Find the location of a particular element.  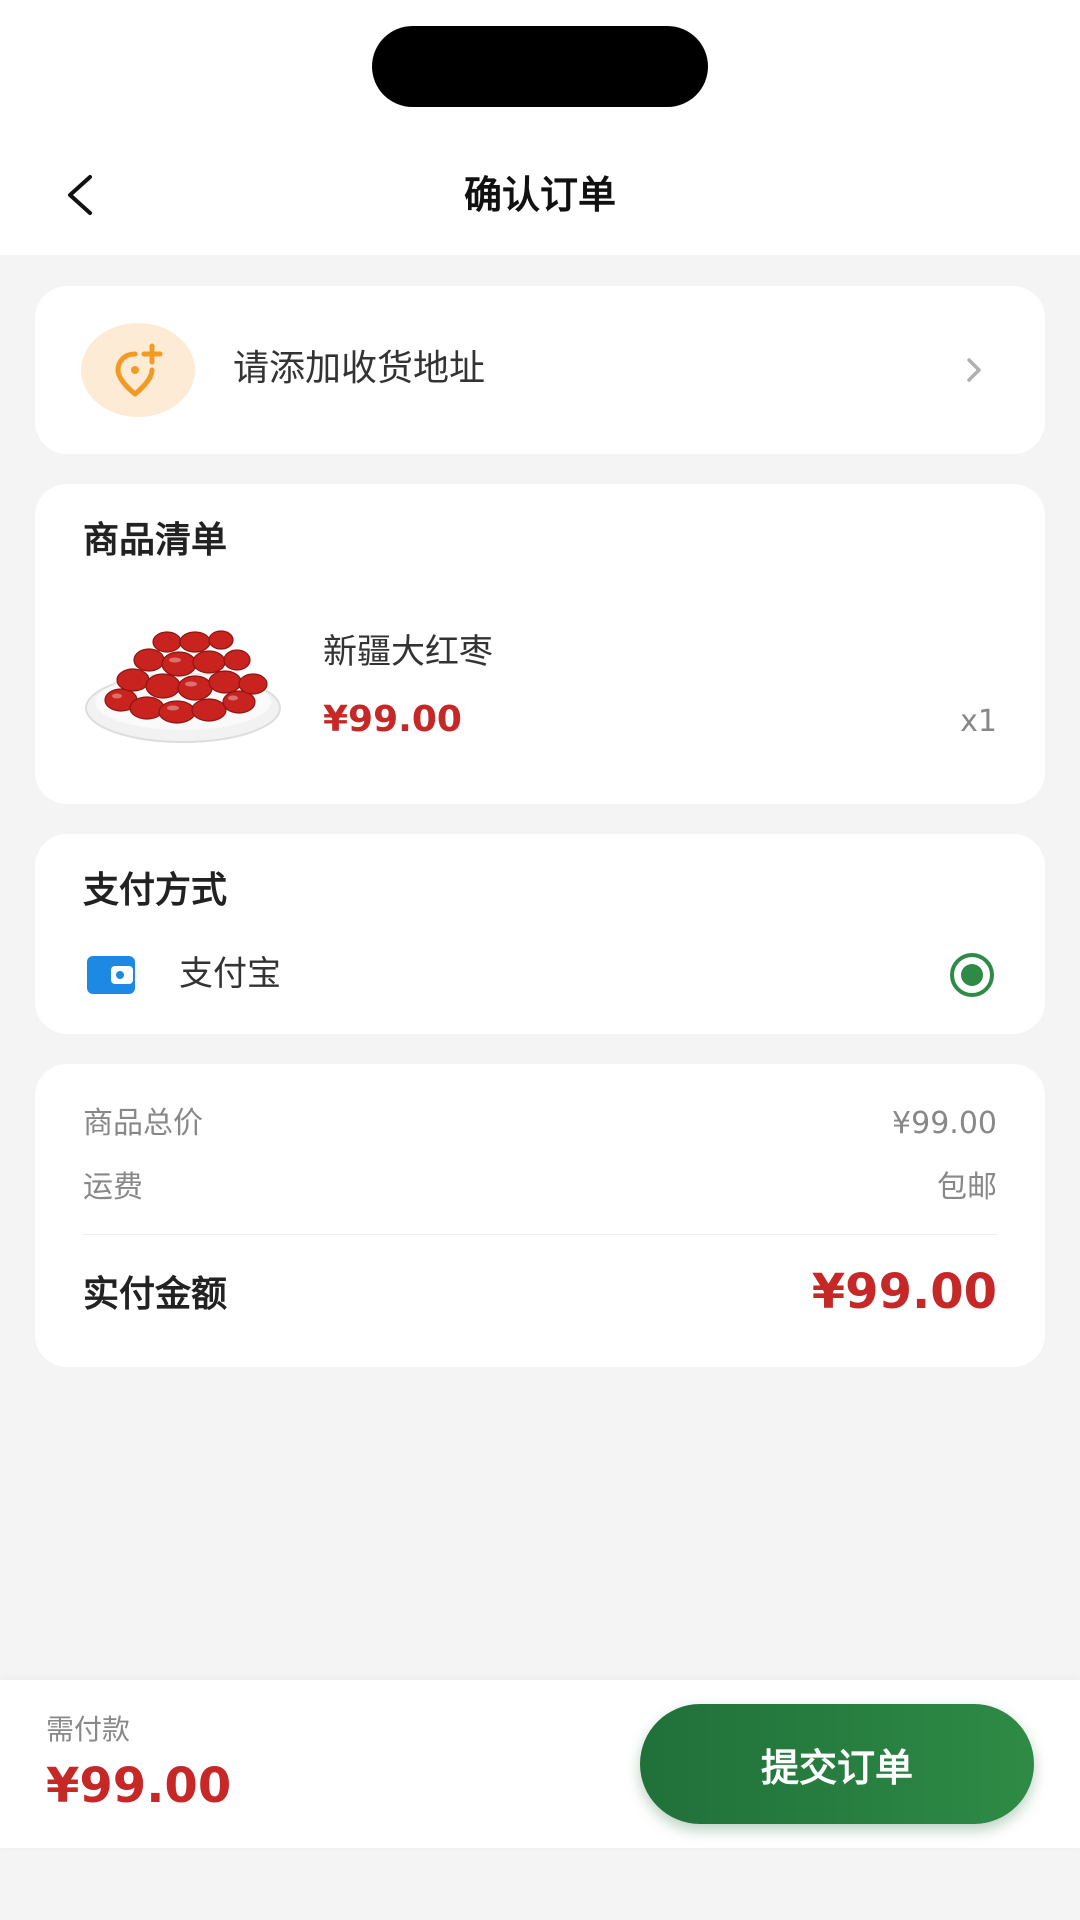

add-location-icon is located at coordinates (139, 370).